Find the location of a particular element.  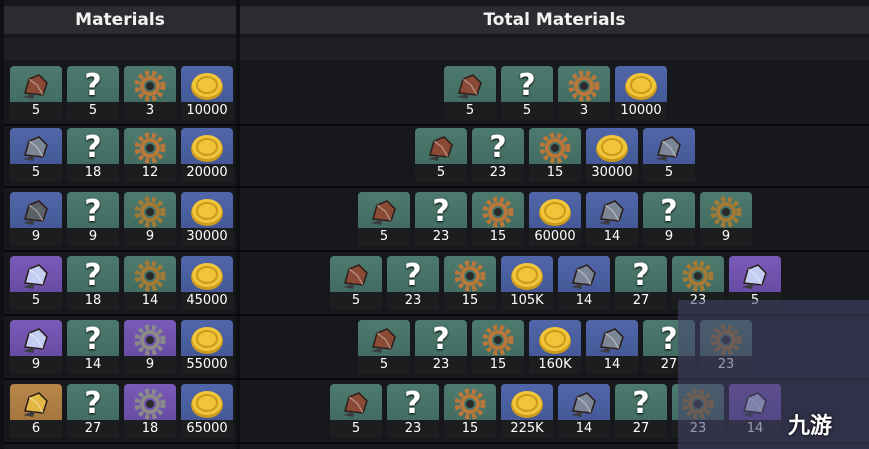

materials-header: Materials is located at coordinates (120, 20).